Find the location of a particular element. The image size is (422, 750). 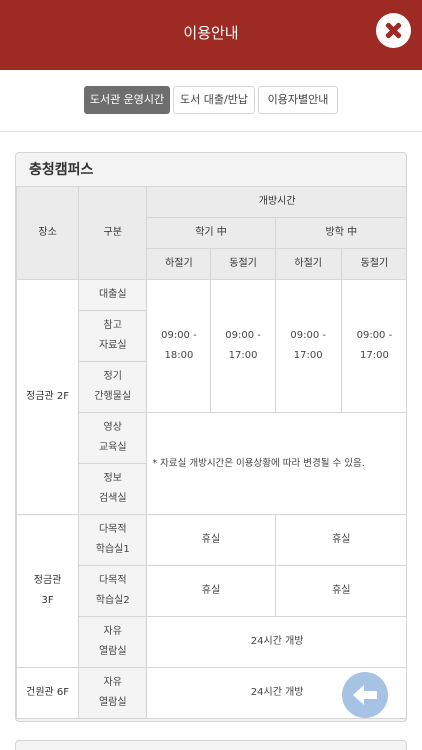

header-bar: 이용안내 is located at coordinates (211, 35).